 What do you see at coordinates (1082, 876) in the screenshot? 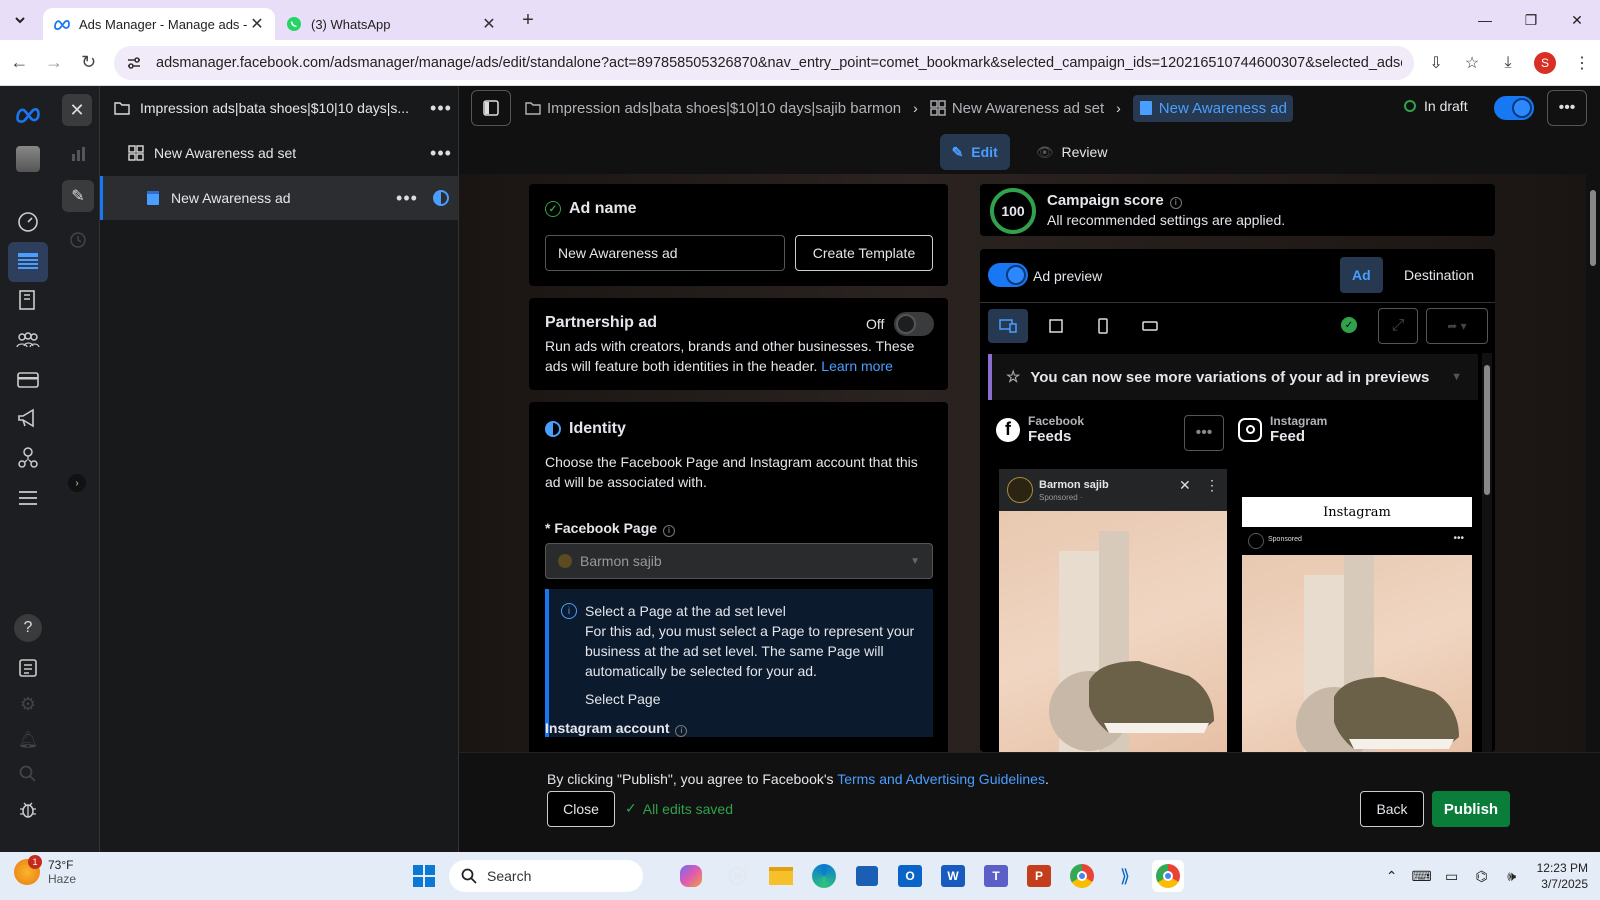
I see `chrome-icon` at bounding box center [1082, 876].